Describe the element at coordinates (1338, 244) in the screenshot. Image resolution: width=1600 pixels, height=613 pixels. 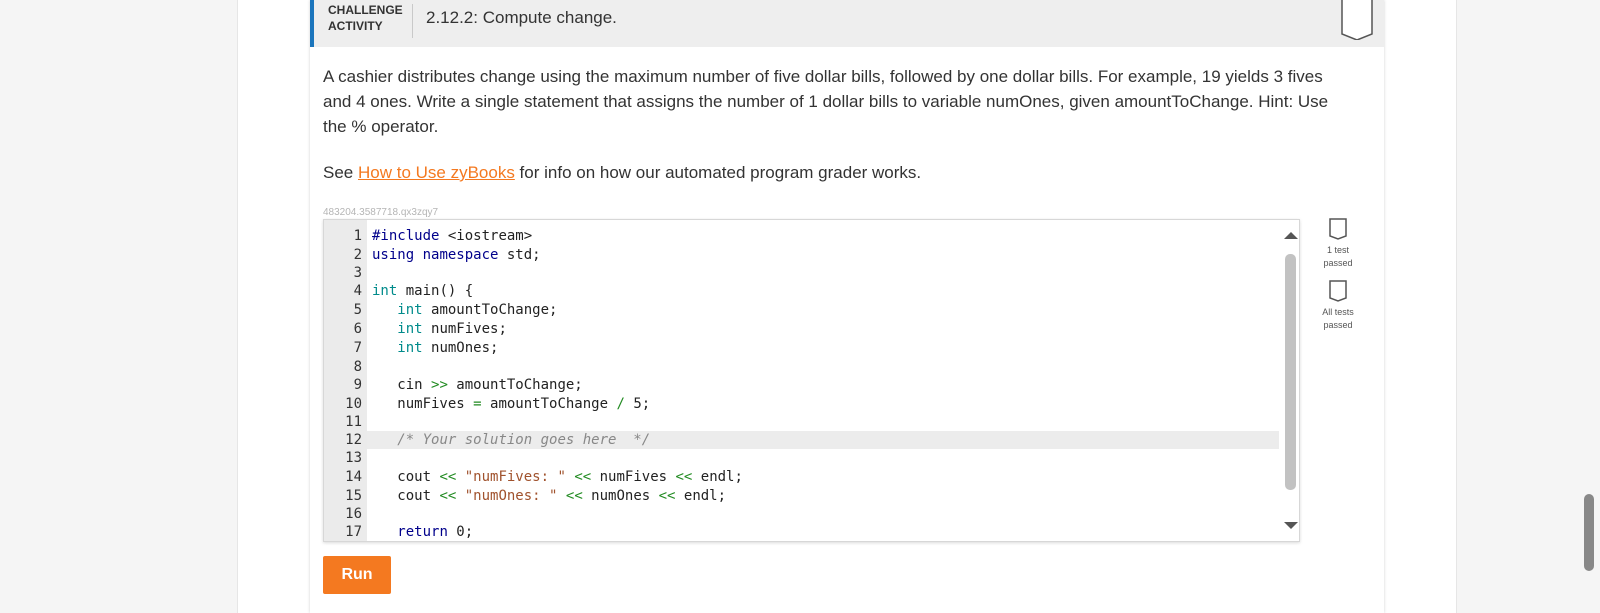
I see `test-status-one: 1 test passed` at that location.